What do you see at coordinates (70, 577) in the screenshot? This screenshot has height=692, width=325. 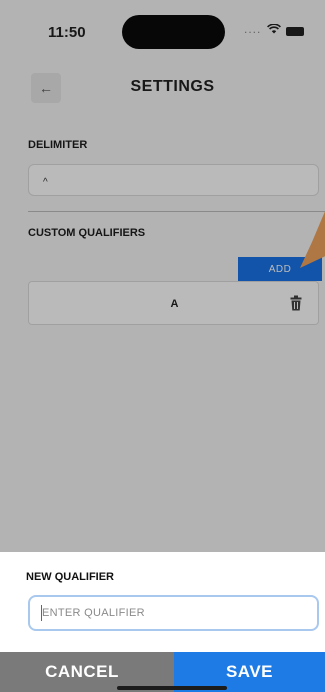 I see `new-qualifier-label: NEW QUALIFIER` at bounding box center [70, 577].